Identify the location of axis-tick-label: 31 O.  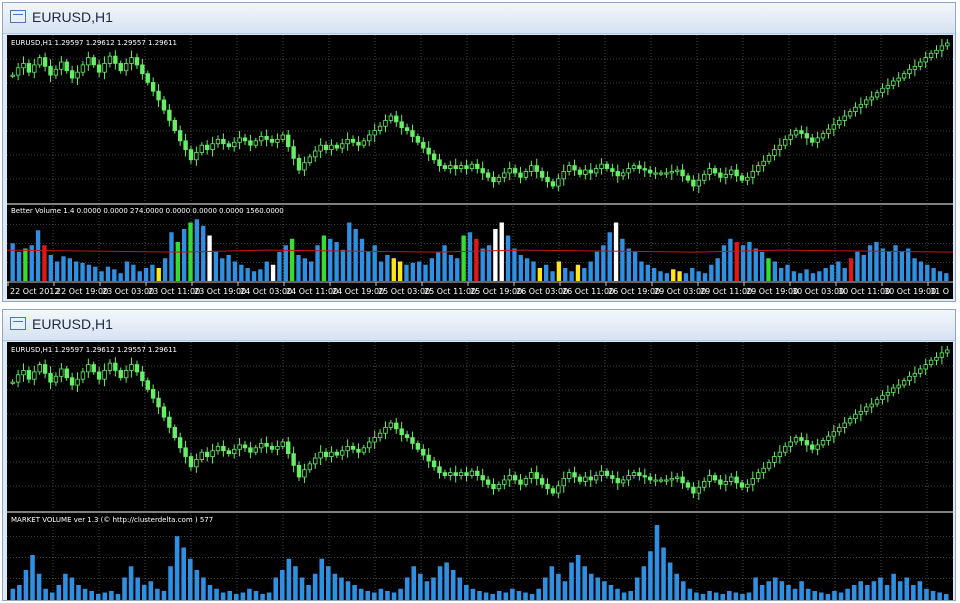
(939, 291).